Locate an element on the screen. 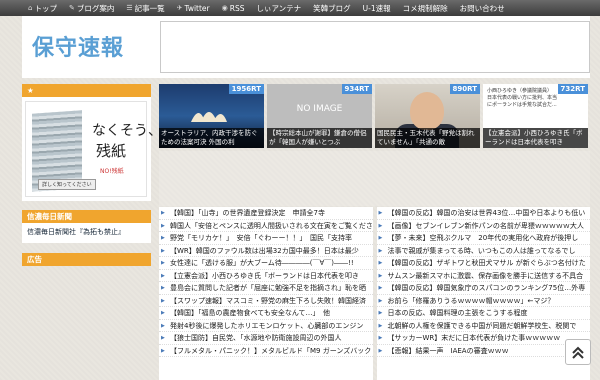 This screenshot has height=380, width=600. nav-item-8: コメ規制解除 is located at coordinates (425, 8).